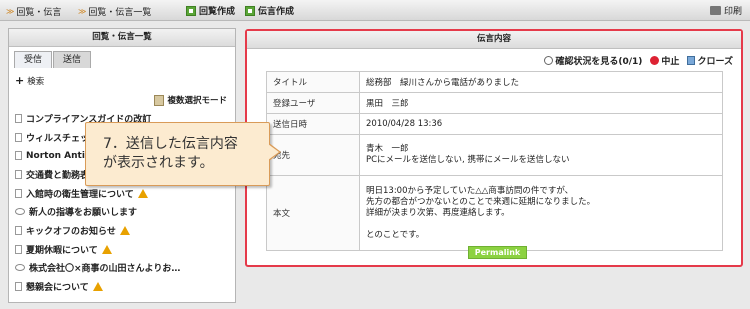  I want to click on list-item-label: 懇親会について, so click(57, 288).